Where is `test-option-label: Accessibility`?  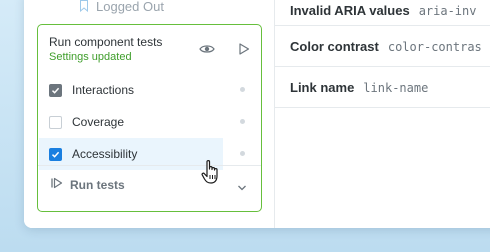 test-option-label: Accessibility is located at coordinates (105, 154).